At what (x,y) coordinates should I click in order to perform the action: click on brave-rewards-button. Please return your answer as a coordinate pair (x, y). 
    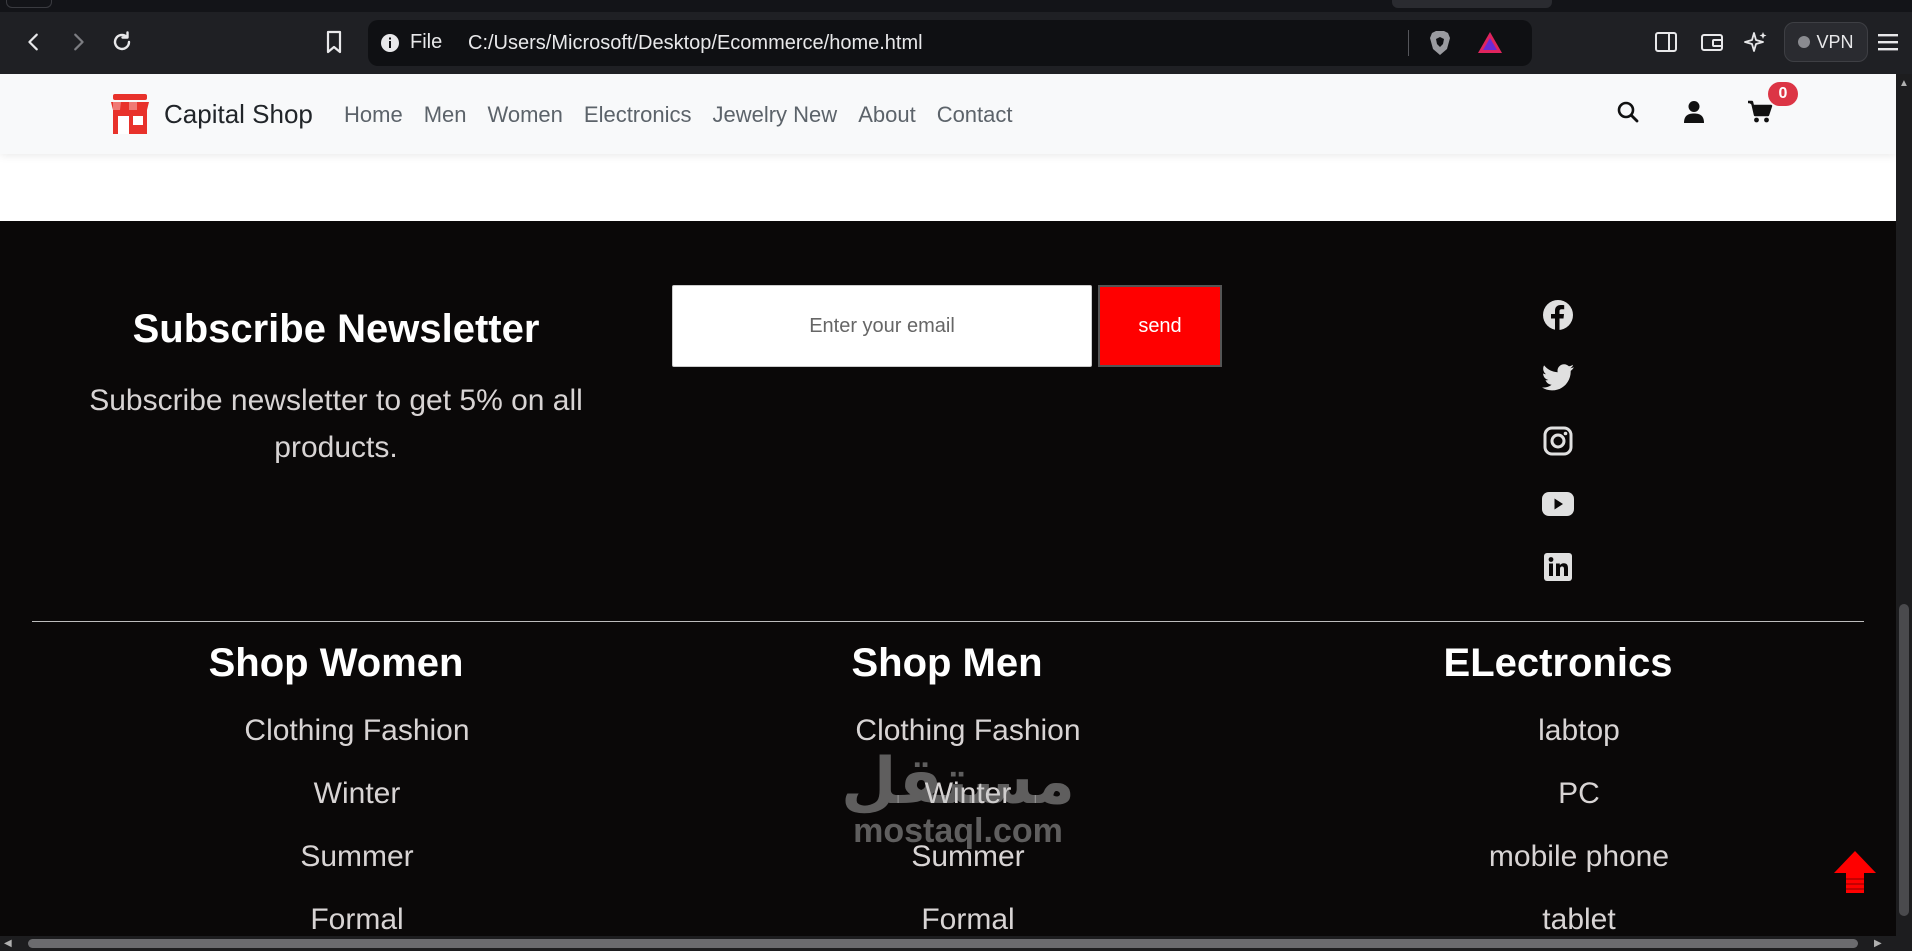
    Looking at the image, I should click on (1490, 43).